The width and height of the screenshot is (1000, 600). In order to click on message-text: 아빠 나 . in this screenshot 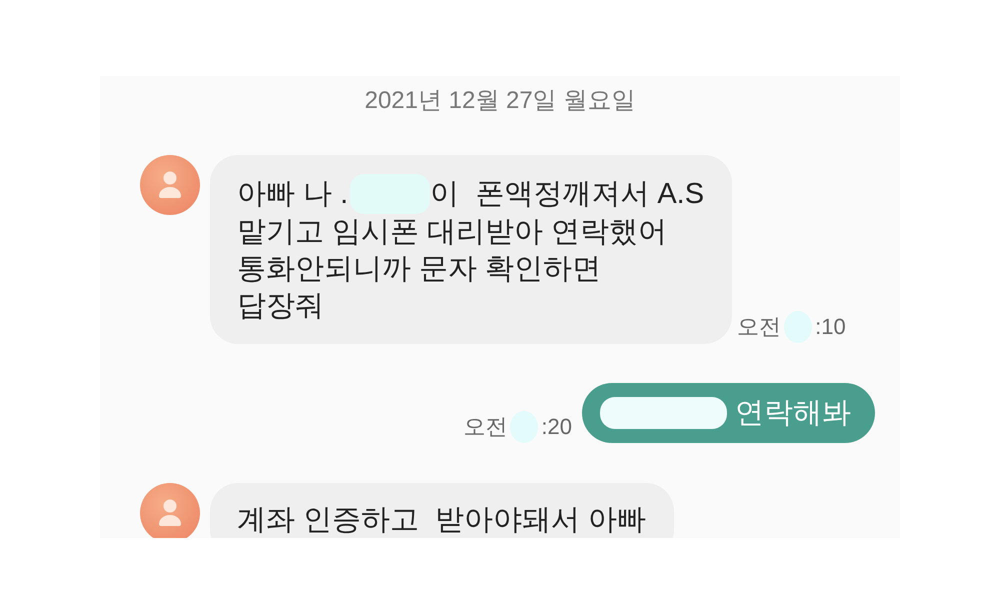, I will do `click(292, 194)`.